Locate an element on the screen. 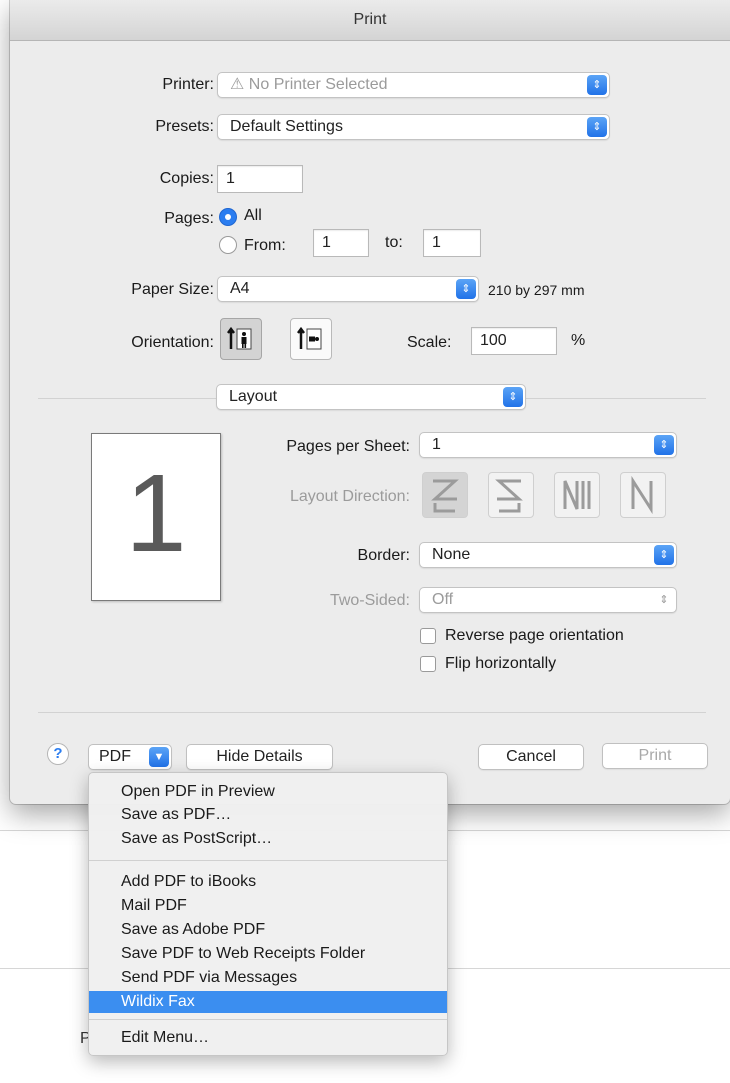 This screenshot has height=1083, width=730. layout-direction-n-button is located at coordinates (577, 495).